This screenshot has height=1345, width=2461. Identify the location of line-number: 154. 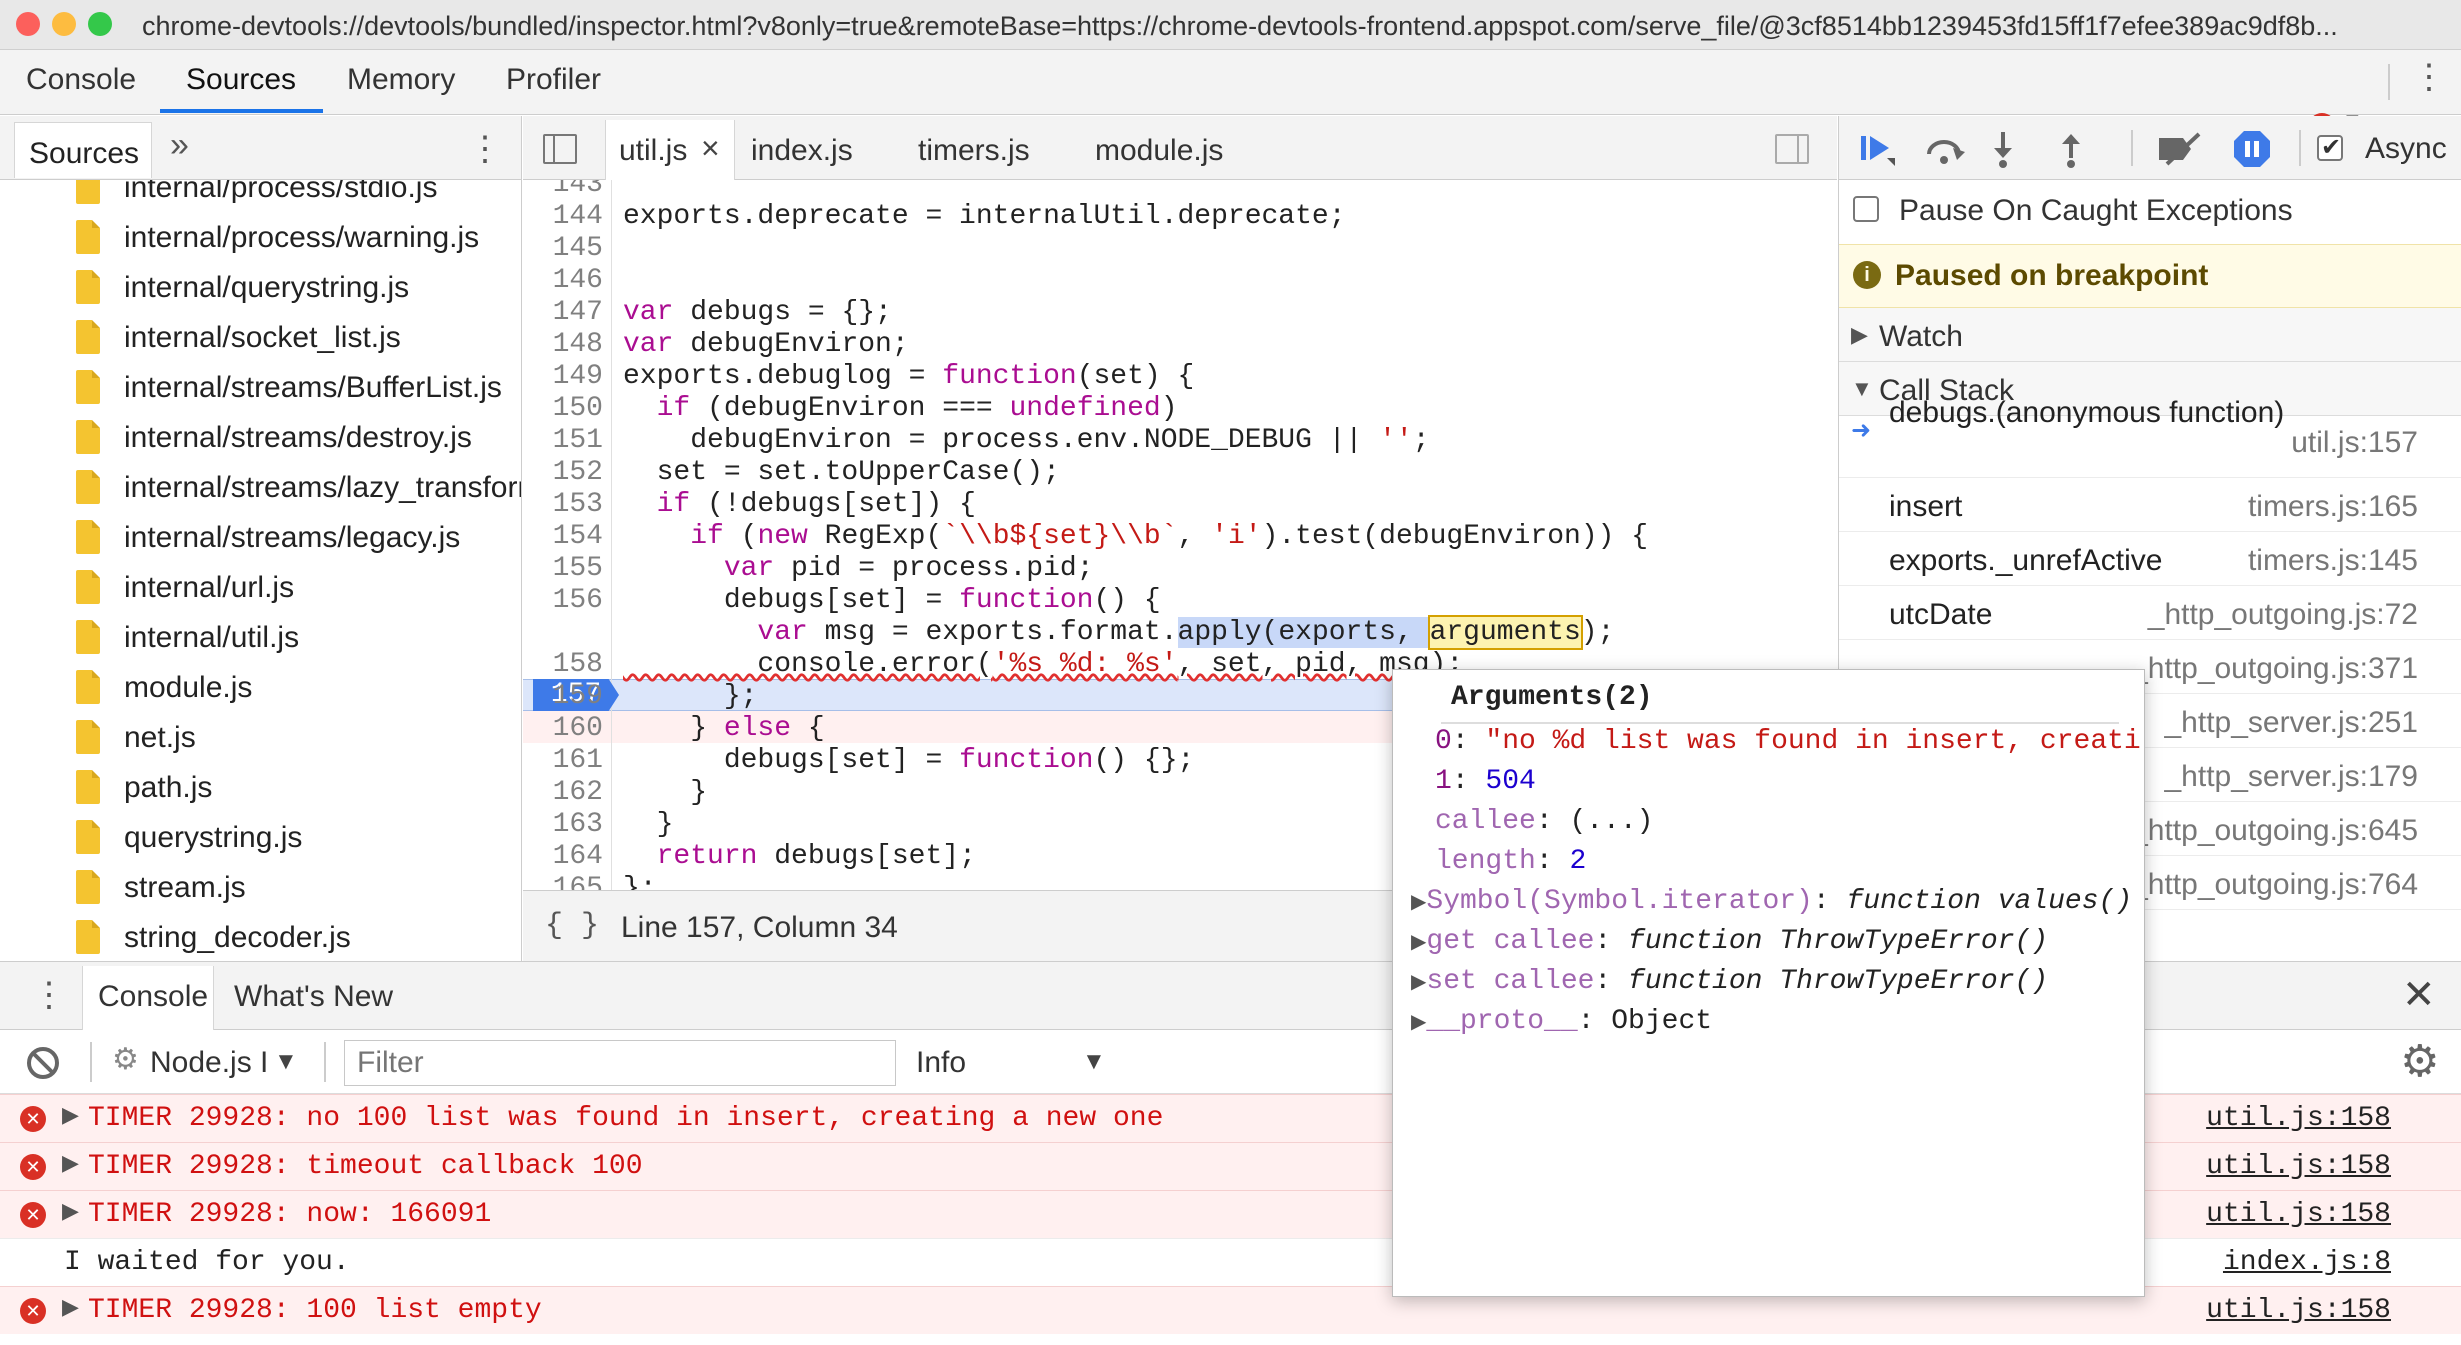
(563, 536).